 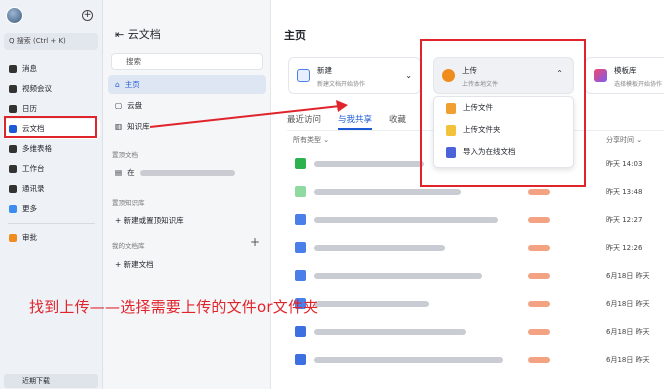 What do you see at coordinates (248, 114) in the screenshot?
I see `annotation-arrow` at bounding box center [248, 114].